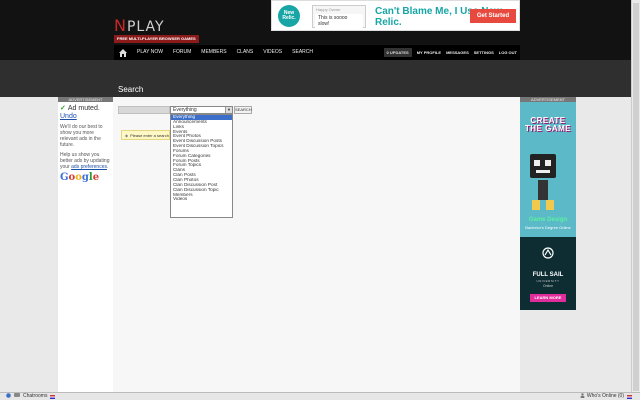 The image size is (640, 400). Describe the element at coordinates (548, 220) in the screenshot. I see `ad-game-design-heading: Game Design` at that location.